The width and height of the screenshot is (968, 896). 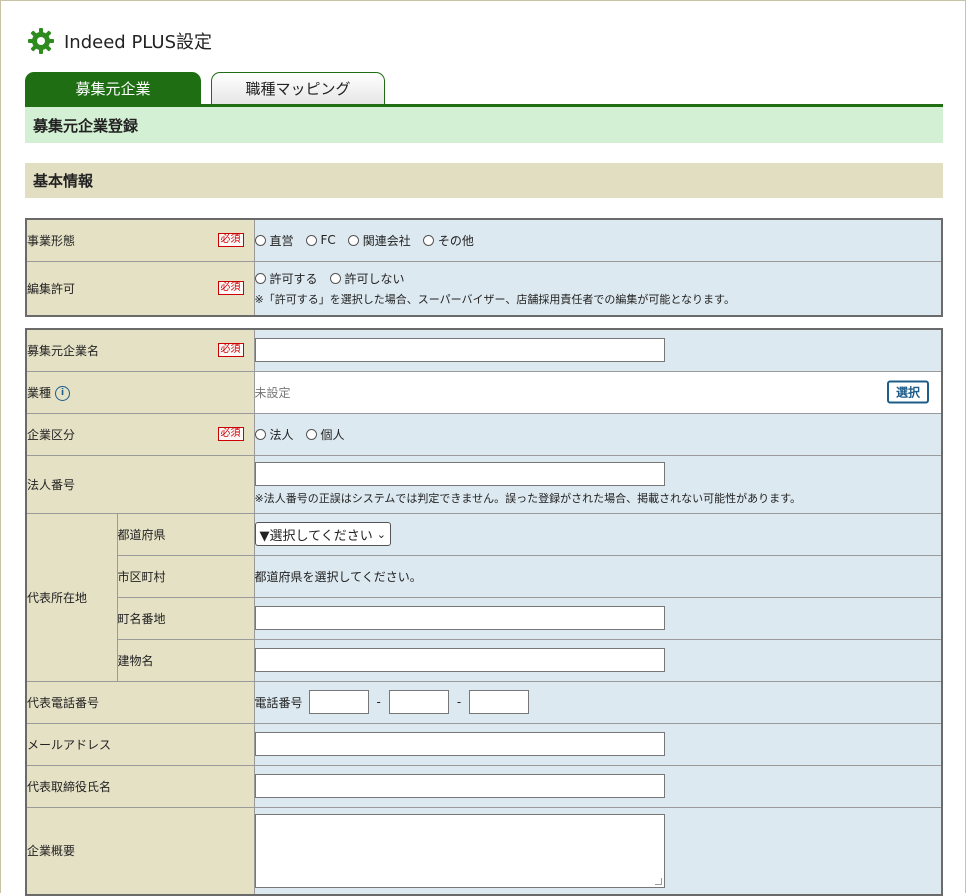 I want to click on field-street, so click(x=598, y=618).